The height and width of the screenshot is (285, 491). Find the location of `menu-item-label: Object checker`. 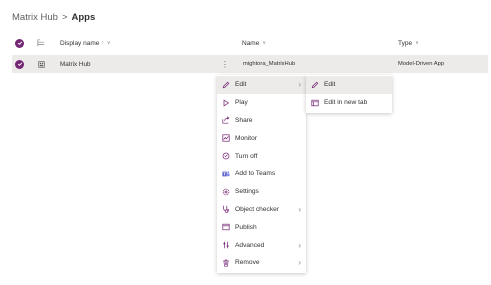

menu-item-label: Object checker is located at coordinates (257, 209).